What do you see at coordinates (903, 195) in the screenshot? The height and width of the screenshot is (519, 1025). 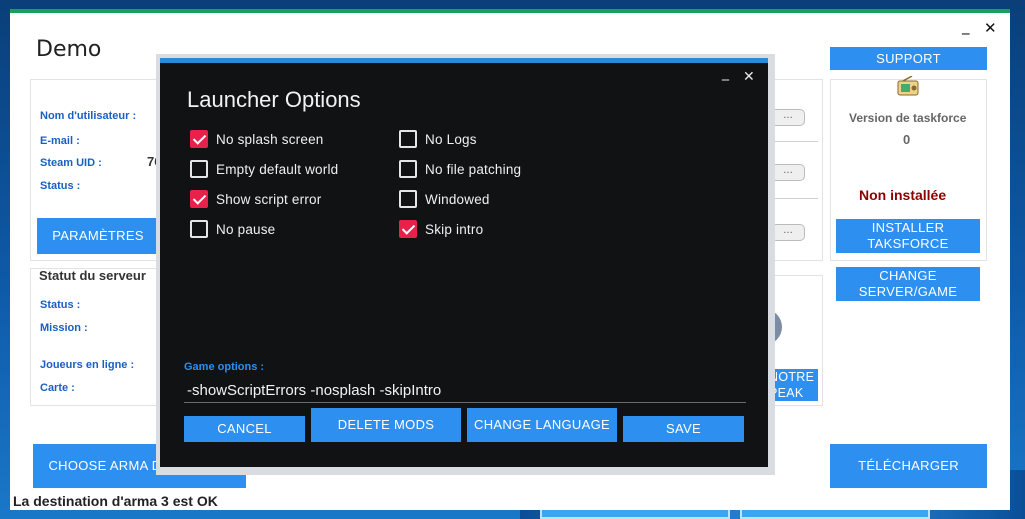 I see `taskforce-status: Non installée` at bounding box center [903, 195].